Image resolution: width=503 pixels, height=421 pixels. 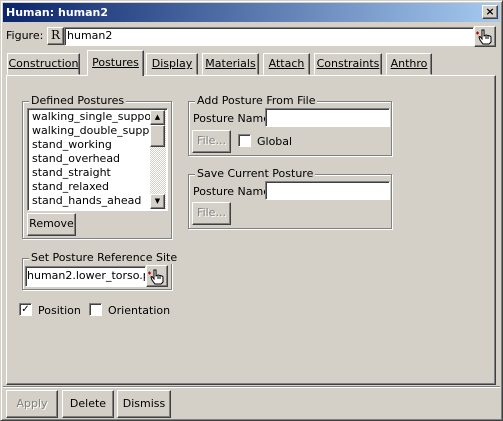 What do you see at coordinates (157, 136) in the screenshot?
I see `scroll-thumb` at bounding box center [157, 136].